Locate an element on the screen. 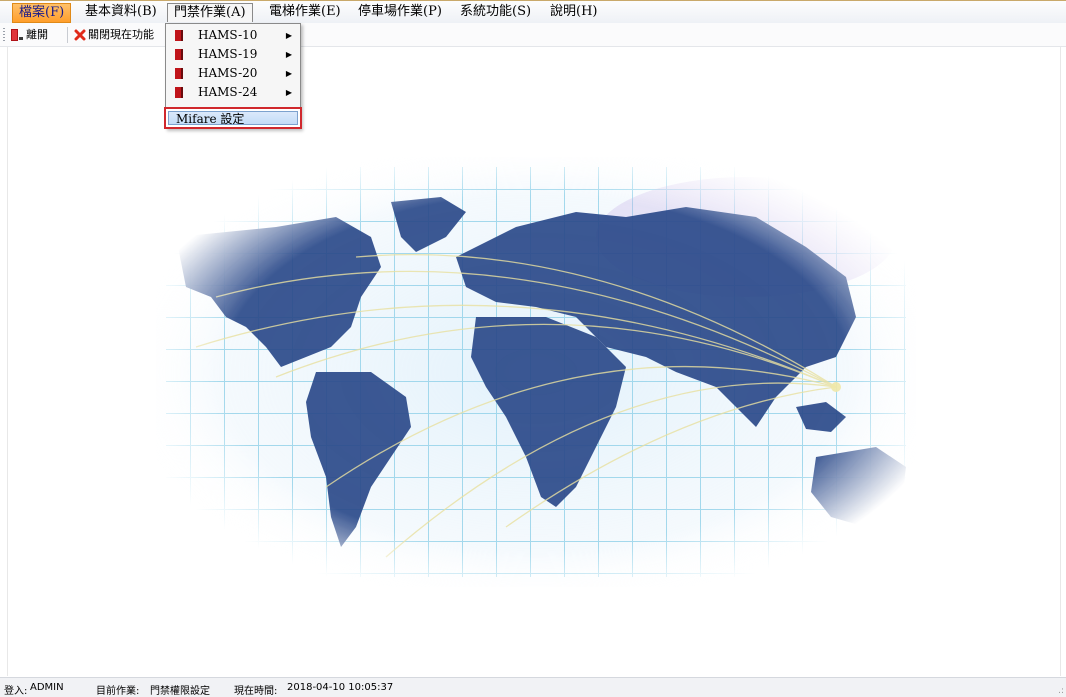  menu-basic-data: 基本資料(B) is located at coordinates (121, 12).